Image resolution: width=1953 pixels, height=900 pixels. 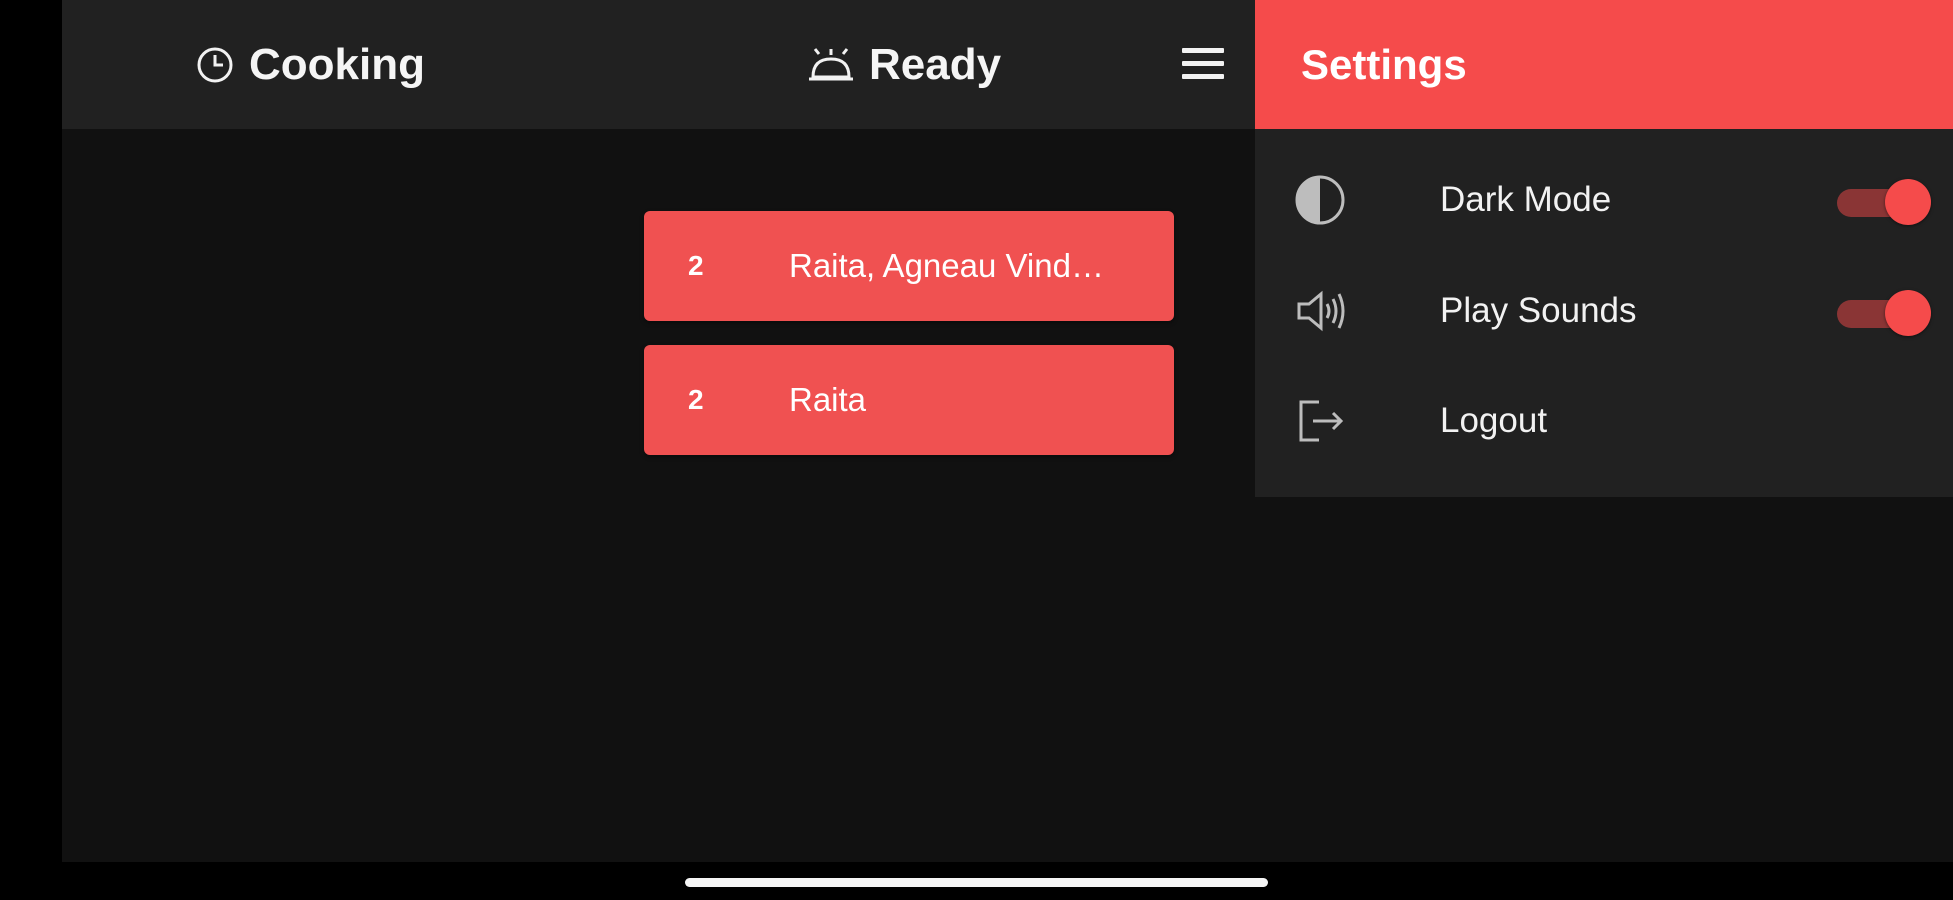 I want to click on setting-play-sounds: Play Sounds, so click(x=1604, y=311).